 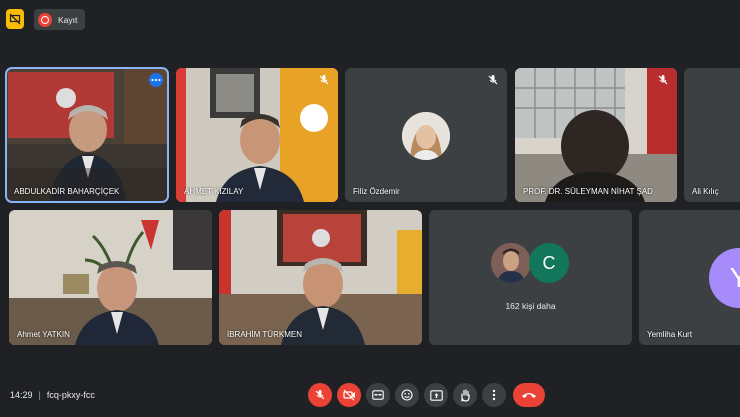 I want to click on leave-call-button, so click(x=529, y=395).